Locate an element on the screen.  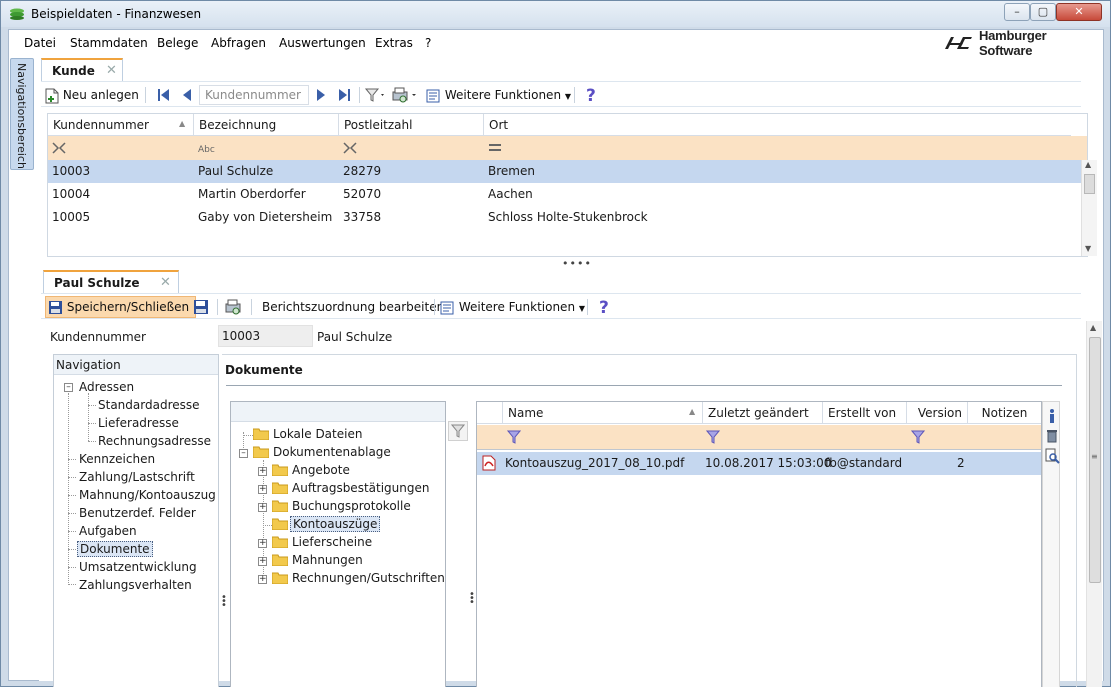
scroll-down-icon: ▼ is located at coordinates (1088, 248).